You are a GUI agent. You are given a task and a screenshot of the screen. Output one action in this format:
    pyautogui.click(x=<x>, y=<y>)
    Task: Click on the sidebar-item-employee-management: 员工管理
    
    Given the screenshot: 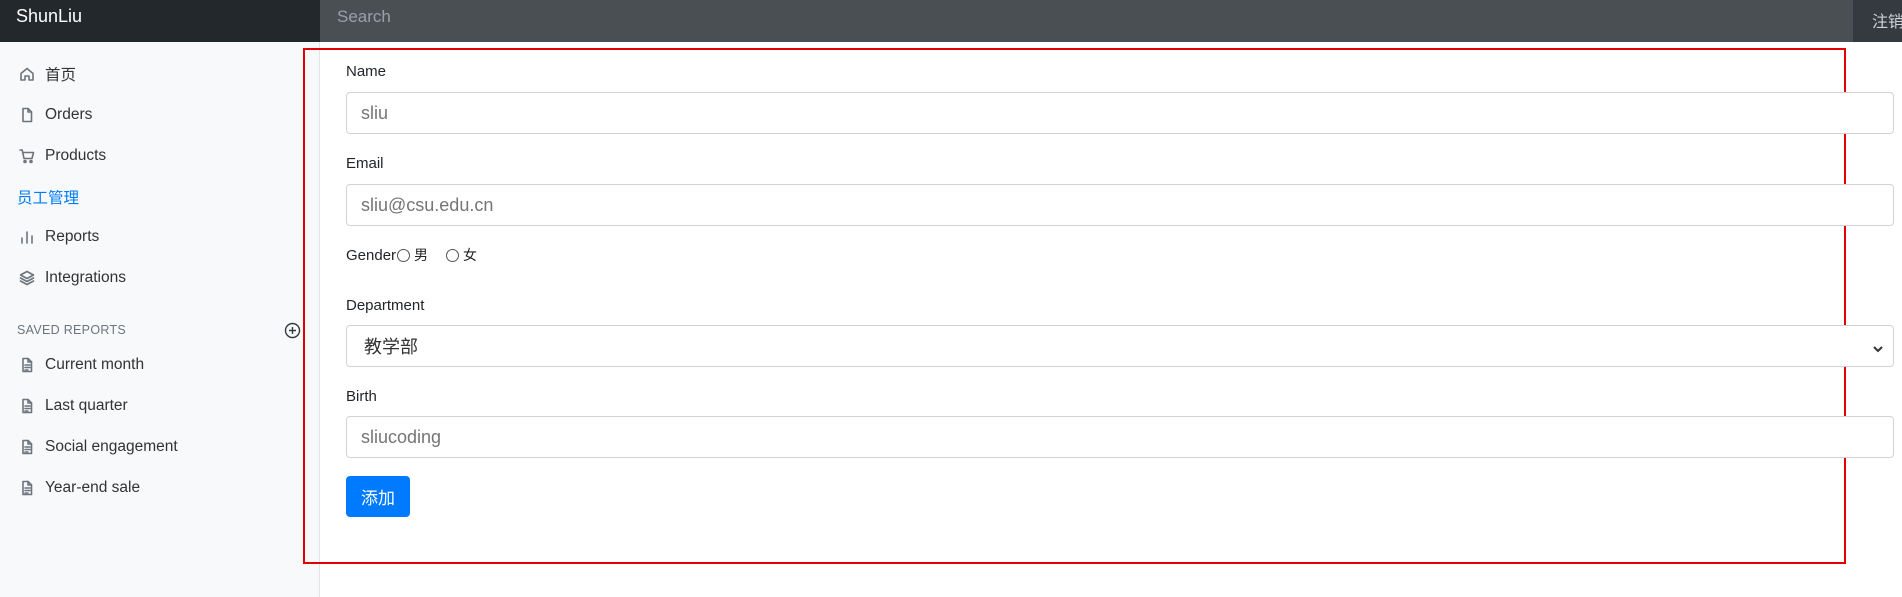 What is the action you would take?
    pyautogui.click(x=160, y=197)
    